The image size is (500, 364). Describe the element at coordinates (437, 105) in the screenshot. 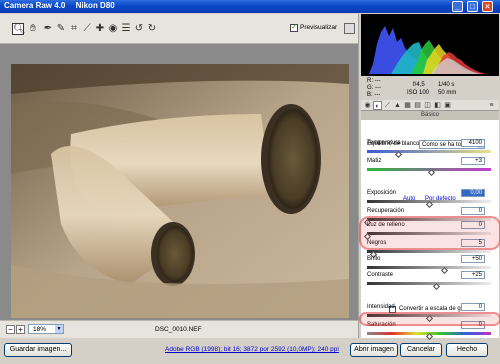

I see `tab-calibration: ◧` at that location.